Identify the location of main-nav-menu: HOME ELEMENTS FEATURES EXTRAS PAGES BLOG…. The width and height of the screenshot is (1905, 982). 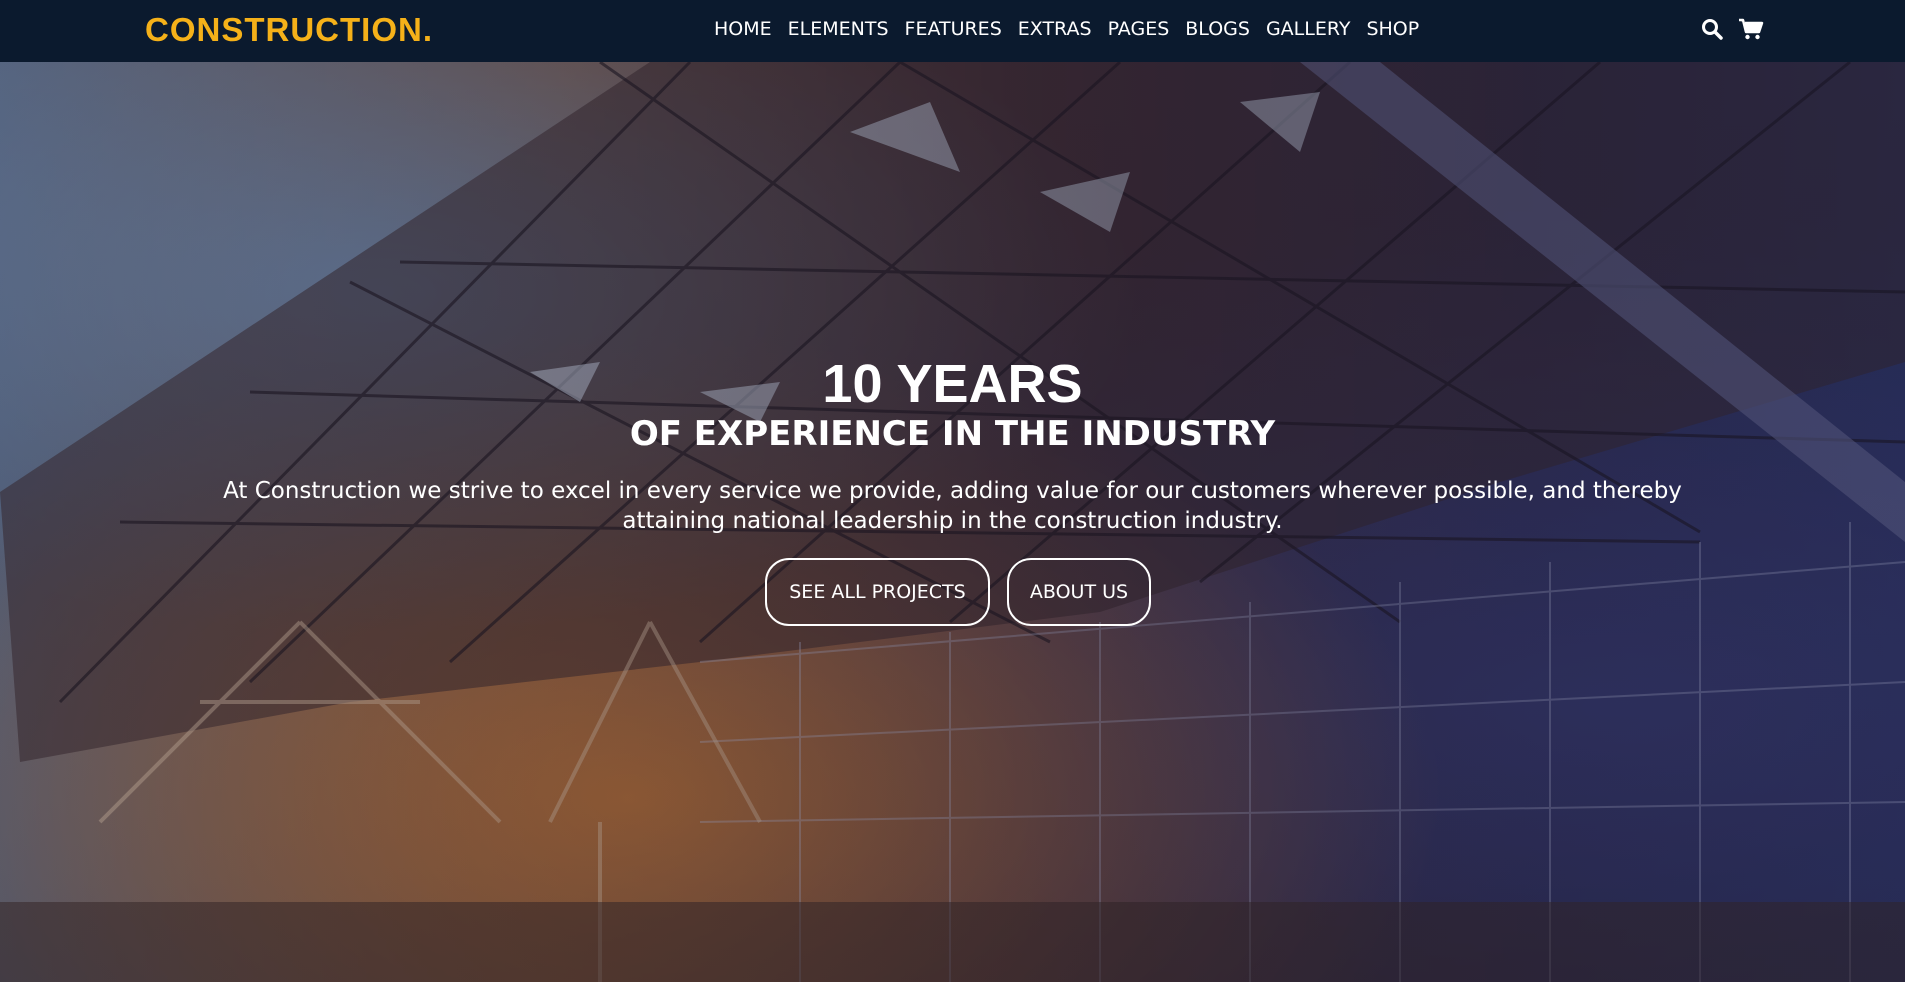
(1066, 29).